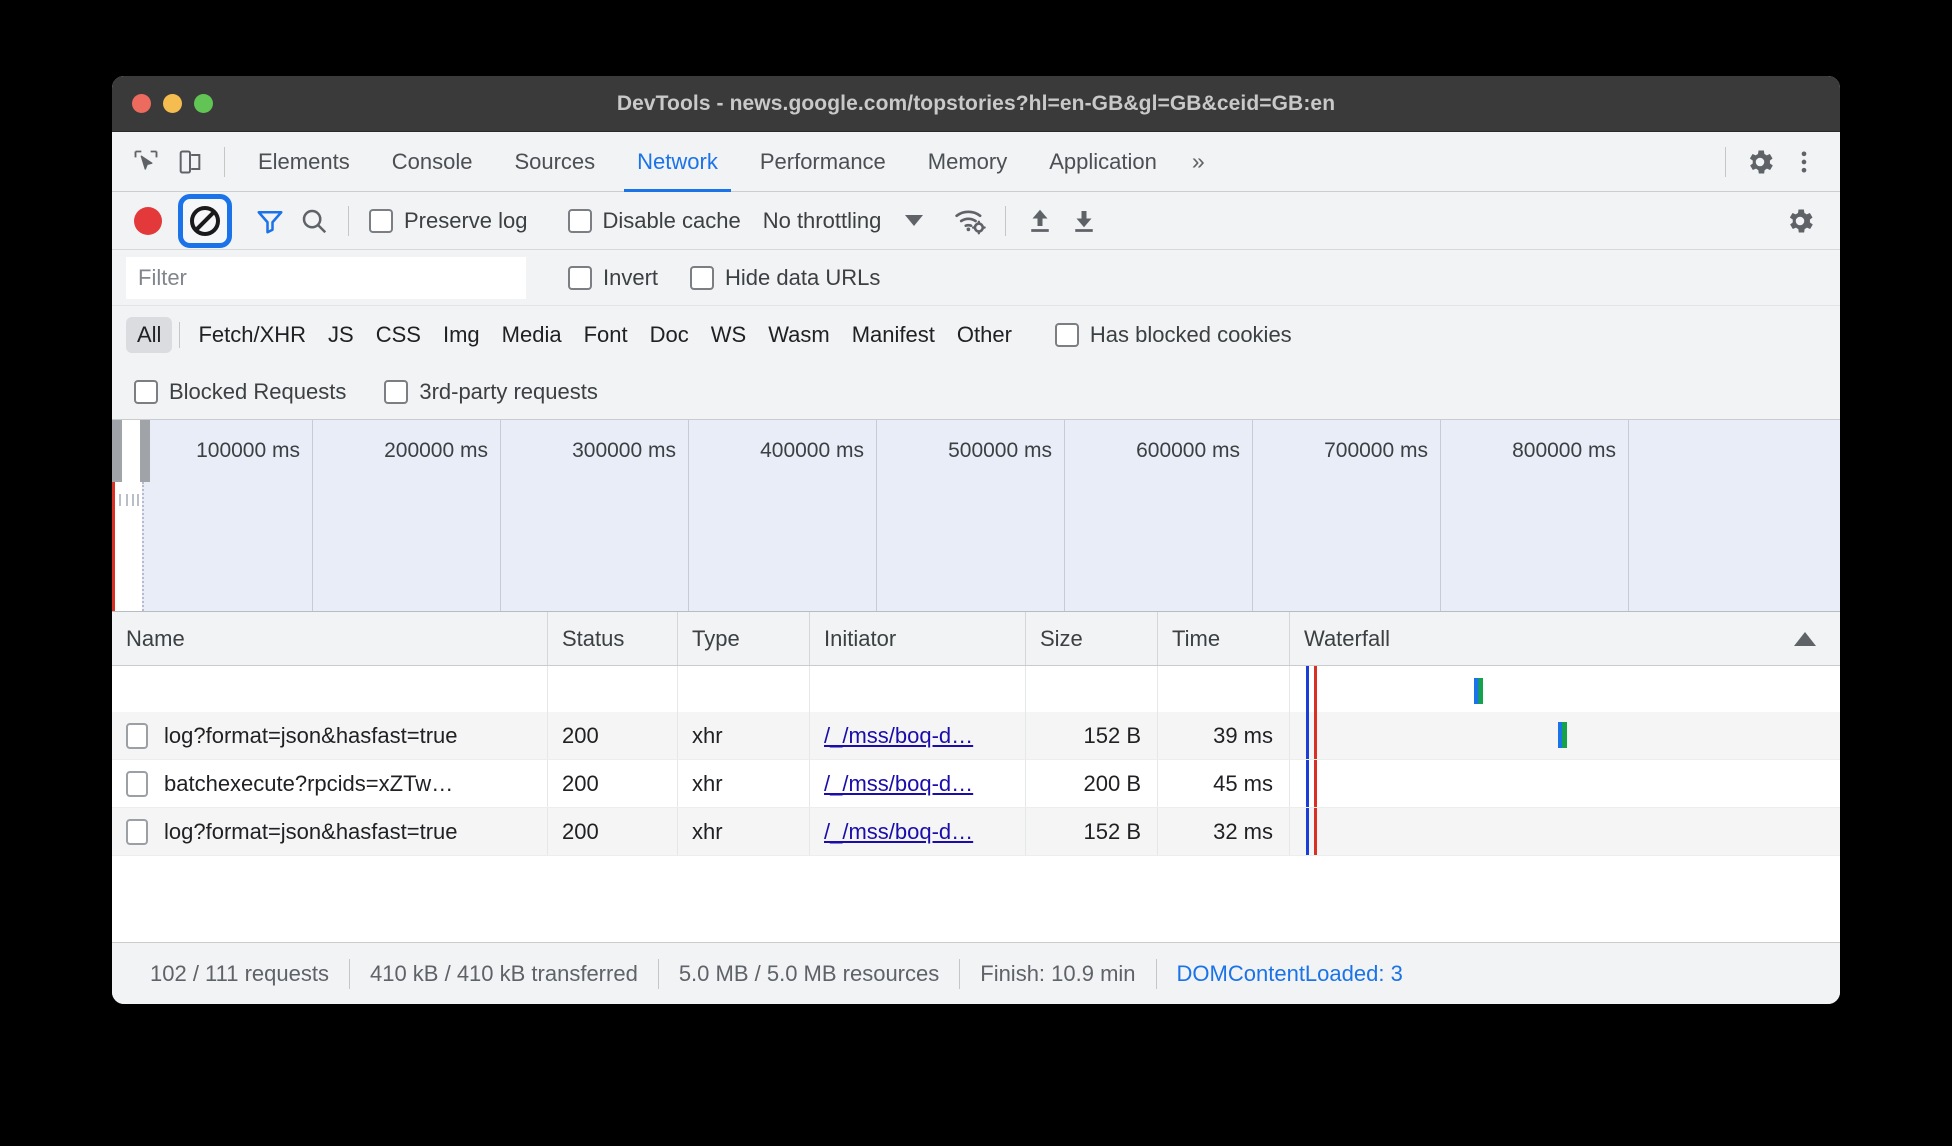  What do you see at coordinates (1000, 450) in the screenshot?
I see `overview-tick-label: 500000 ms` at bounding box center [1000, 450].